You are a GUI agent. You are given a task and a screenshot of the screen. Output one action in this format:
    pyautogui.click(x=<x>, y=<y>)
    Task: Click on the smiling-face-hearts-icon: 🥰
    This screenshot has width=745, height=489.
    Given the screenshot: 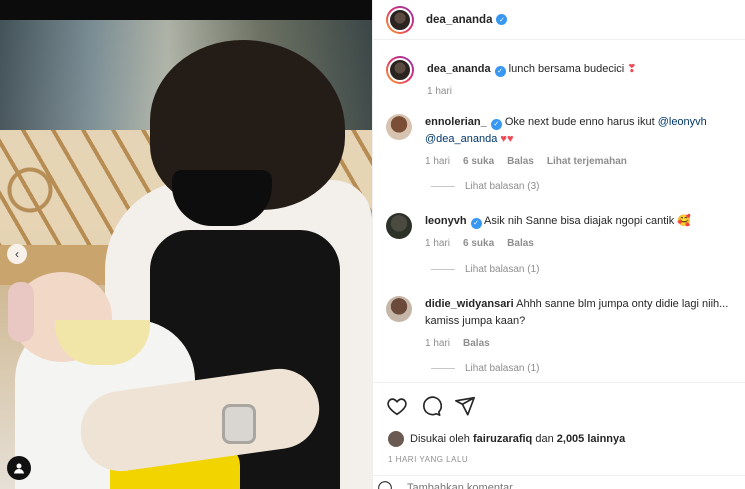 What is the action you would take?
    pyautogui.click(x=684, y=221)
    